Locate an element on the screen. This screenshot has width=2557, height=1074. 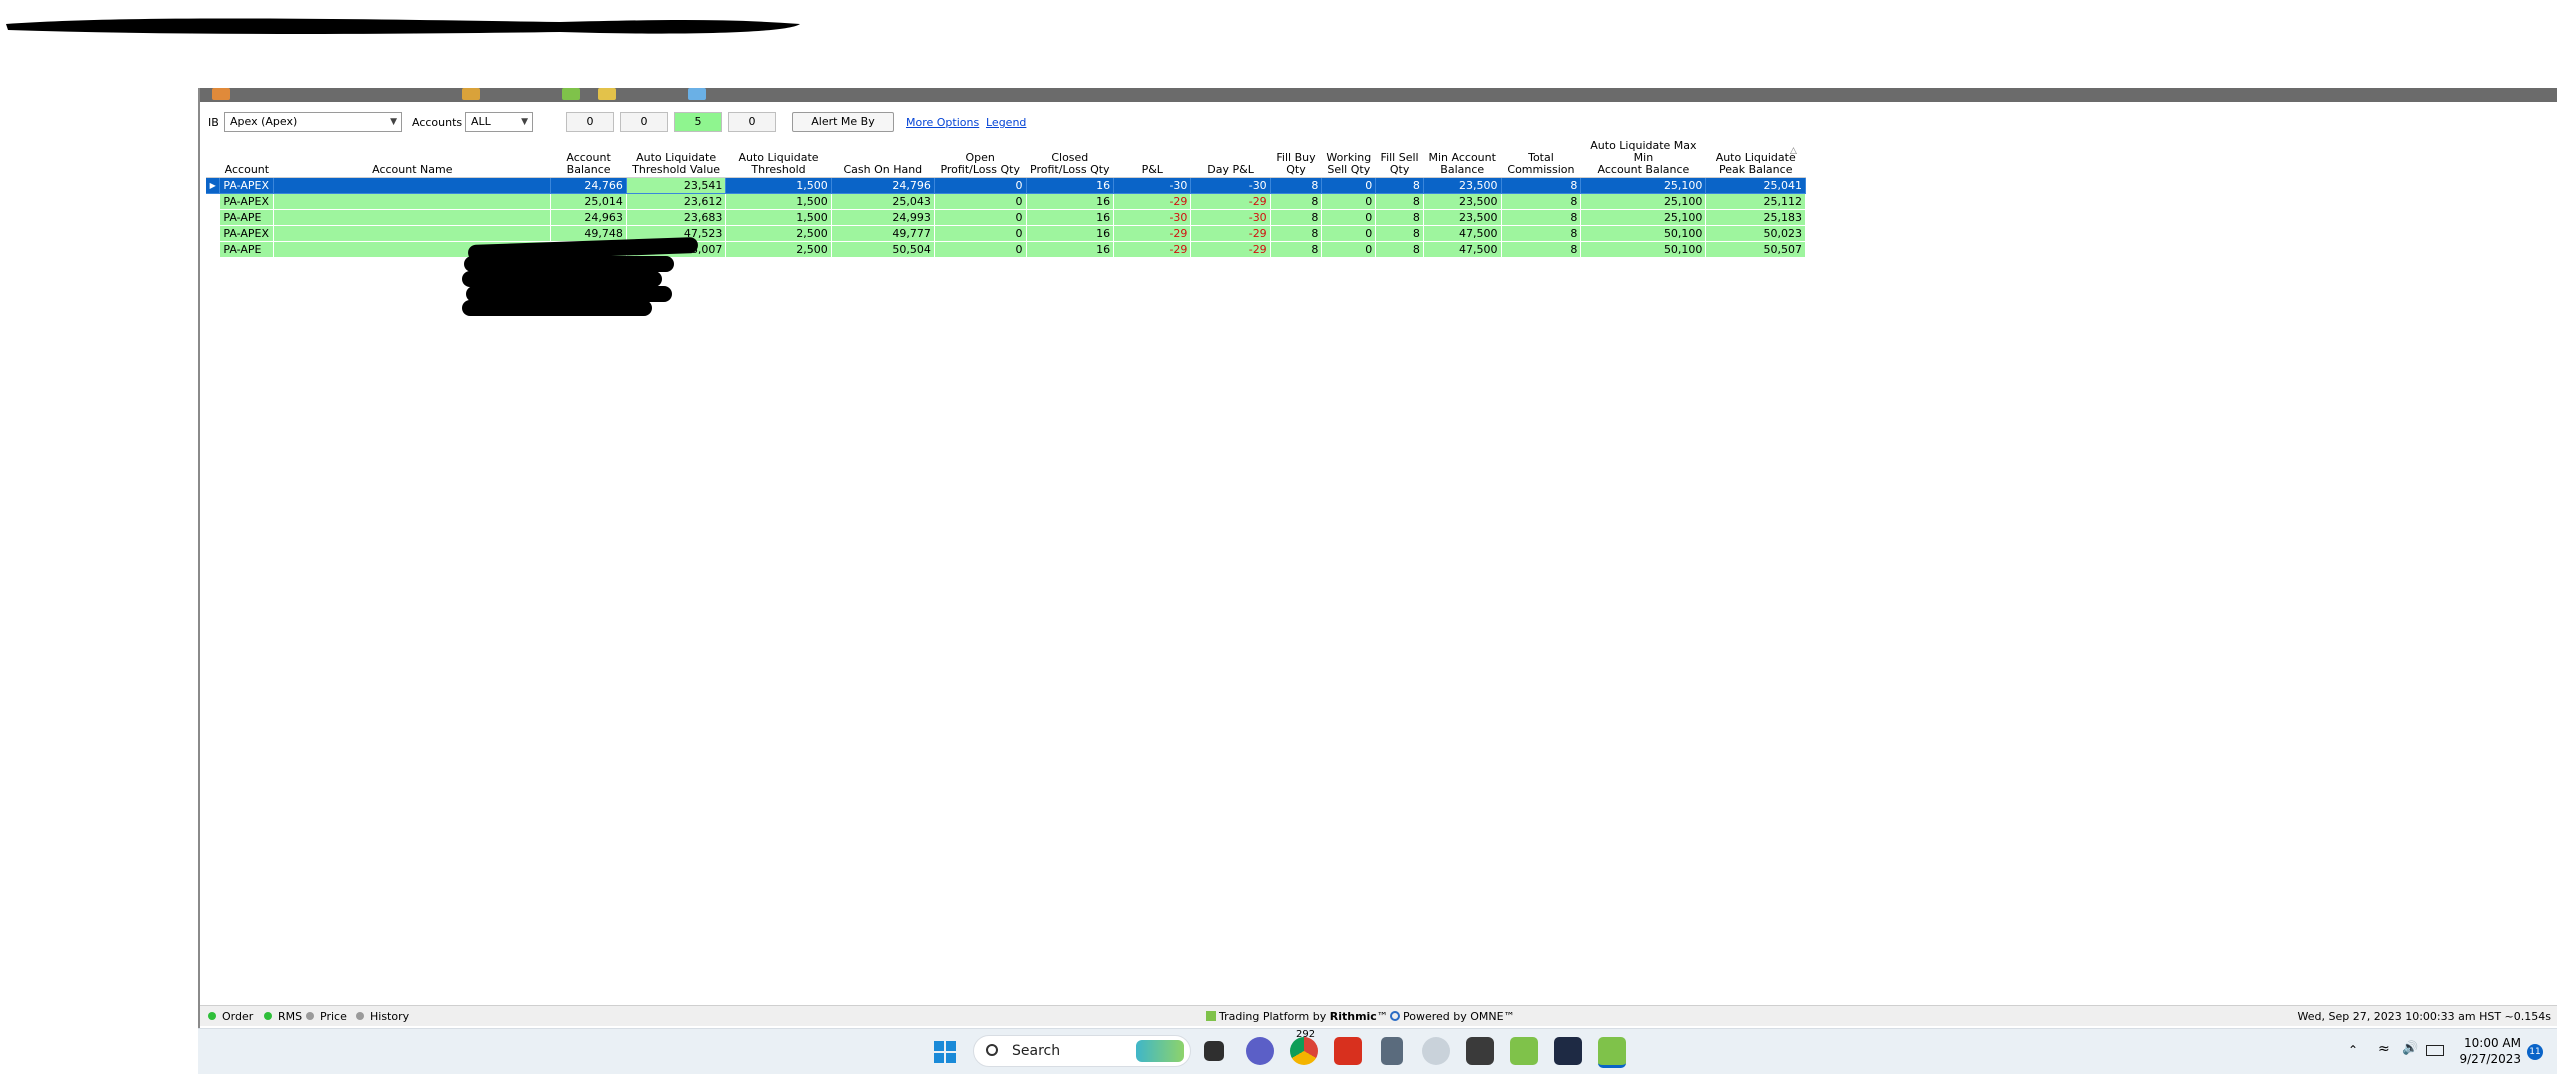
column-header: Account Name is located at coordinates (412, 159).